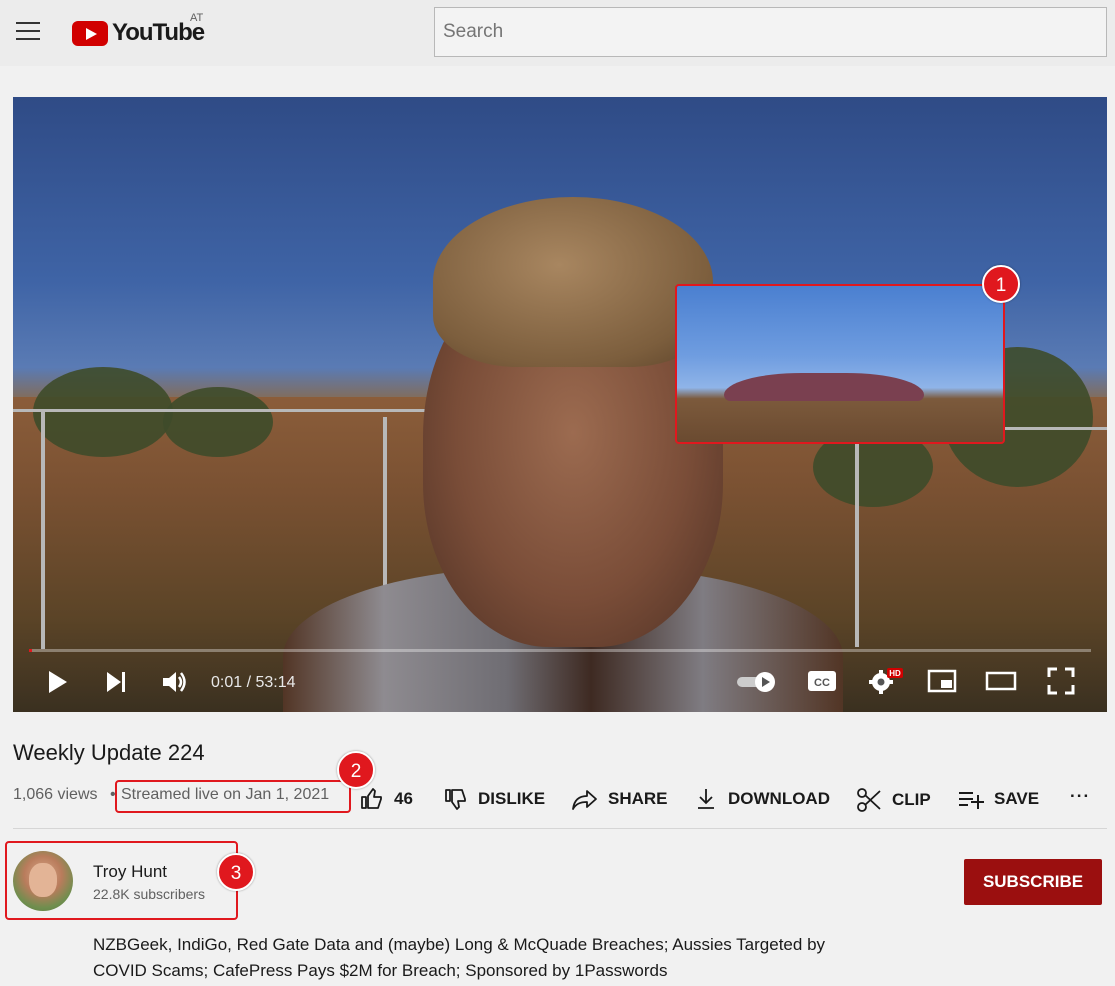 This screenshot has width=1115, height=986. I want to click on menu-icon, so click(28, 32).